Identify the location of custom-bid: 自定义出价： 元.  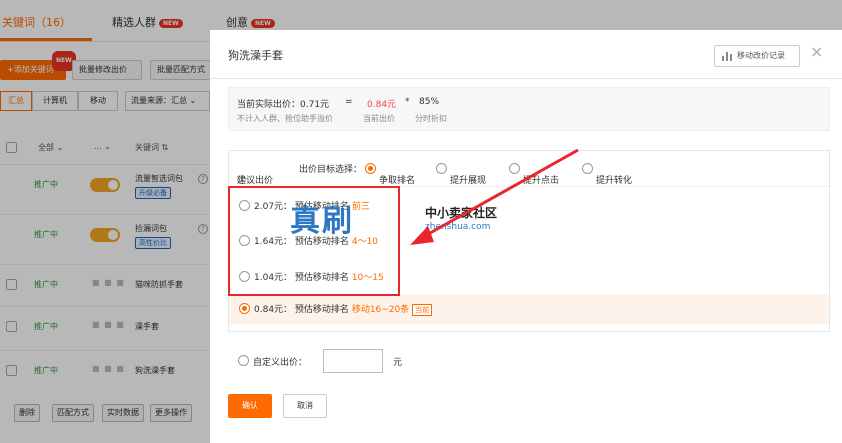
(388, 361).